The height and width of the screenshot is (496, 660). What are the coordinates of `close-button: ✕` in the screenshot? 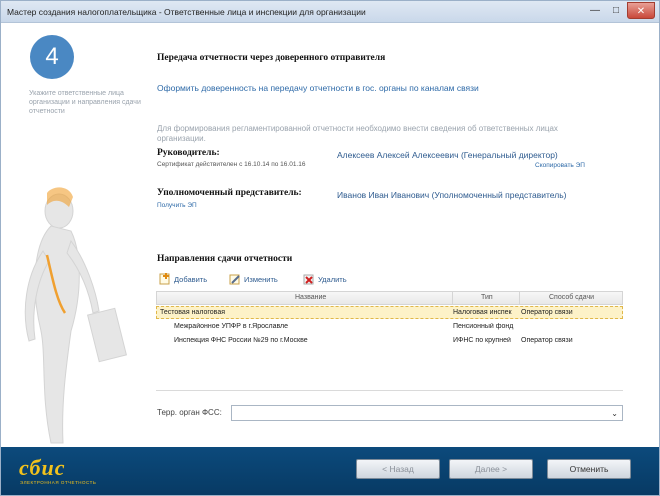 It's located at (641, 10).